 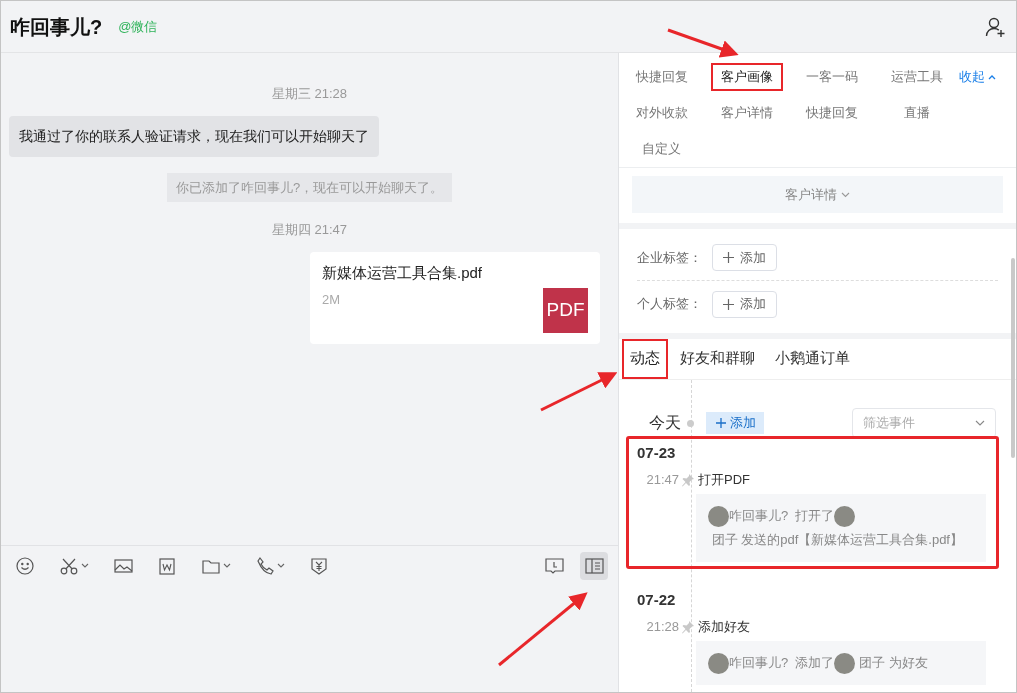 I want to click on message-clock-icon, so click(x=554, y=566).